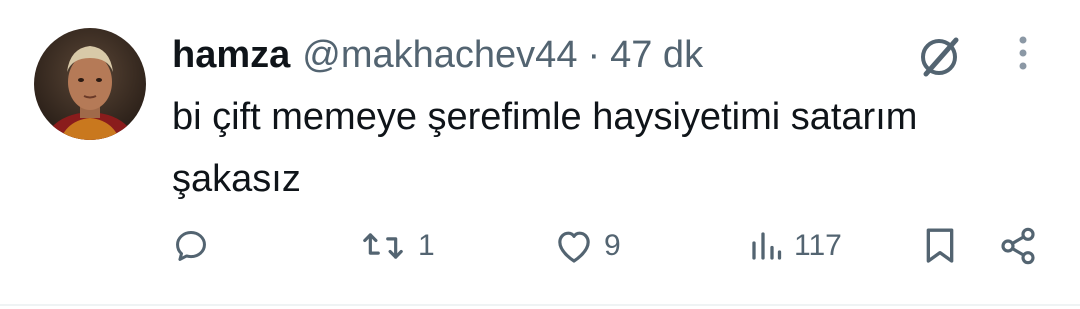 This screenshot has width=1080, height=309. I want to click on view-count: 117, so click(818, 245).